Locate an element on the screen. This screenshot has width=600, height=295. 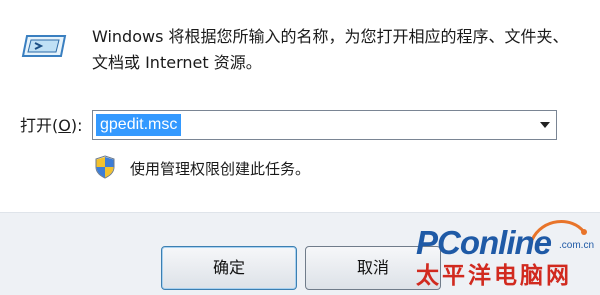
chevron-down-icon is located at coordinates (545, 125).